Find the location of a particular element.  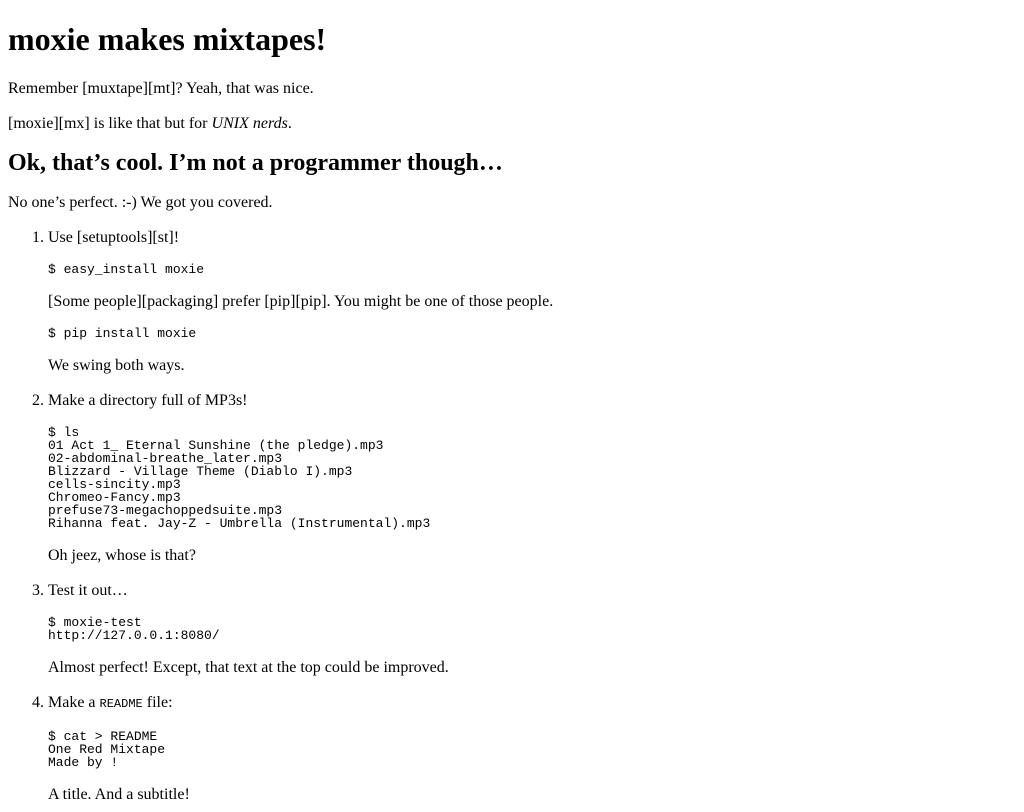

step-3-code: $ moxie-test http://127.0.0.1:8080/ is located at coordinates (134, 629).